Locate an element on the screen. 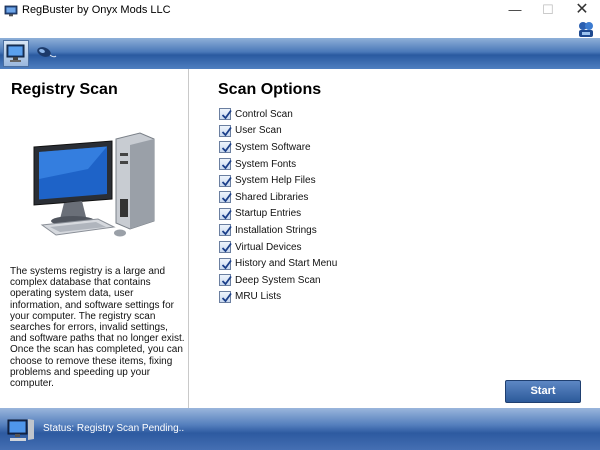  option-installation-strings: Installation Strings is located at coordinates (278, 230).